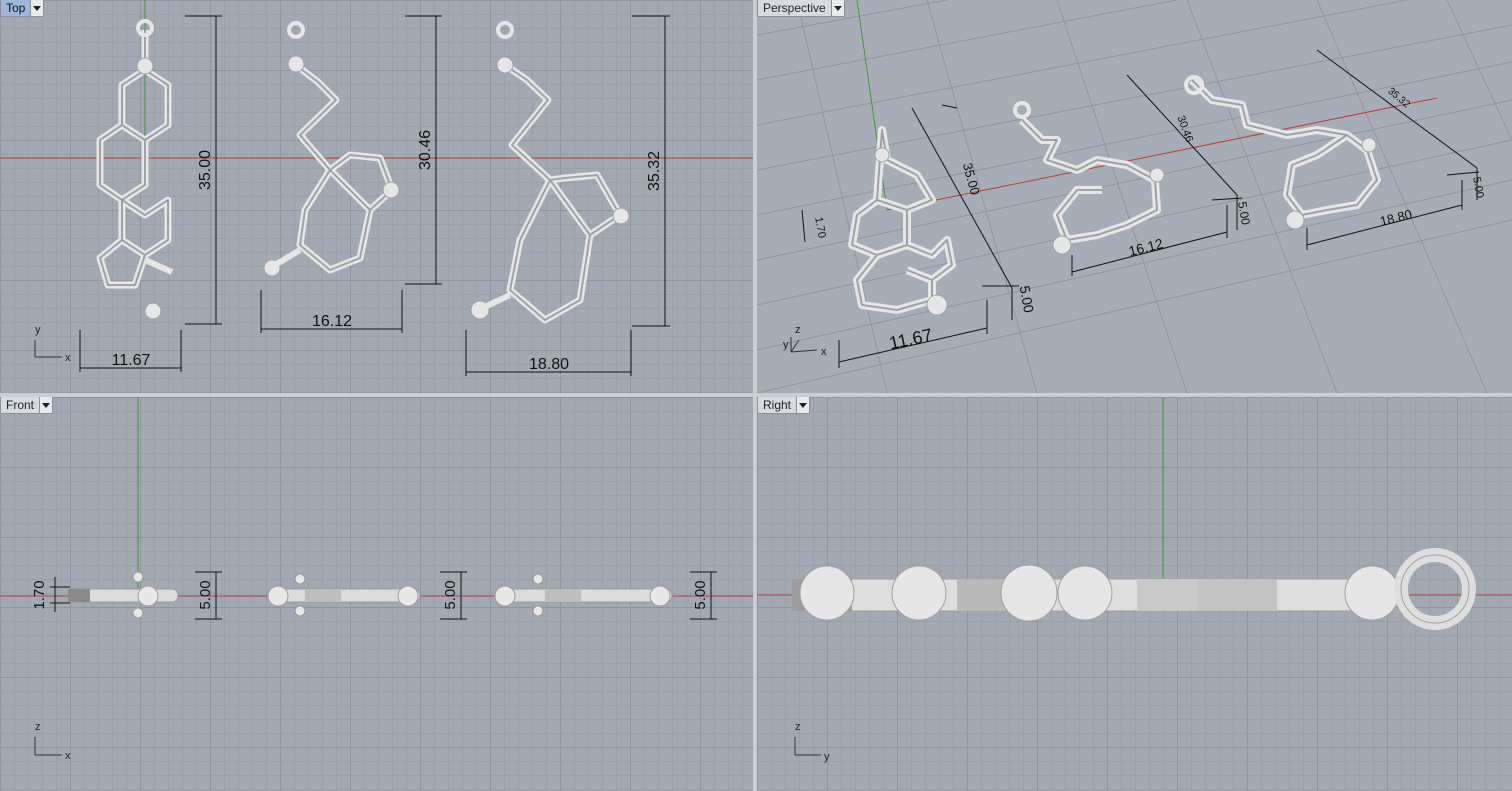  What do you see at coordinates (331, 149) in the screenshot?
I see `molecule-2-top` at bounding box center [331, 149].